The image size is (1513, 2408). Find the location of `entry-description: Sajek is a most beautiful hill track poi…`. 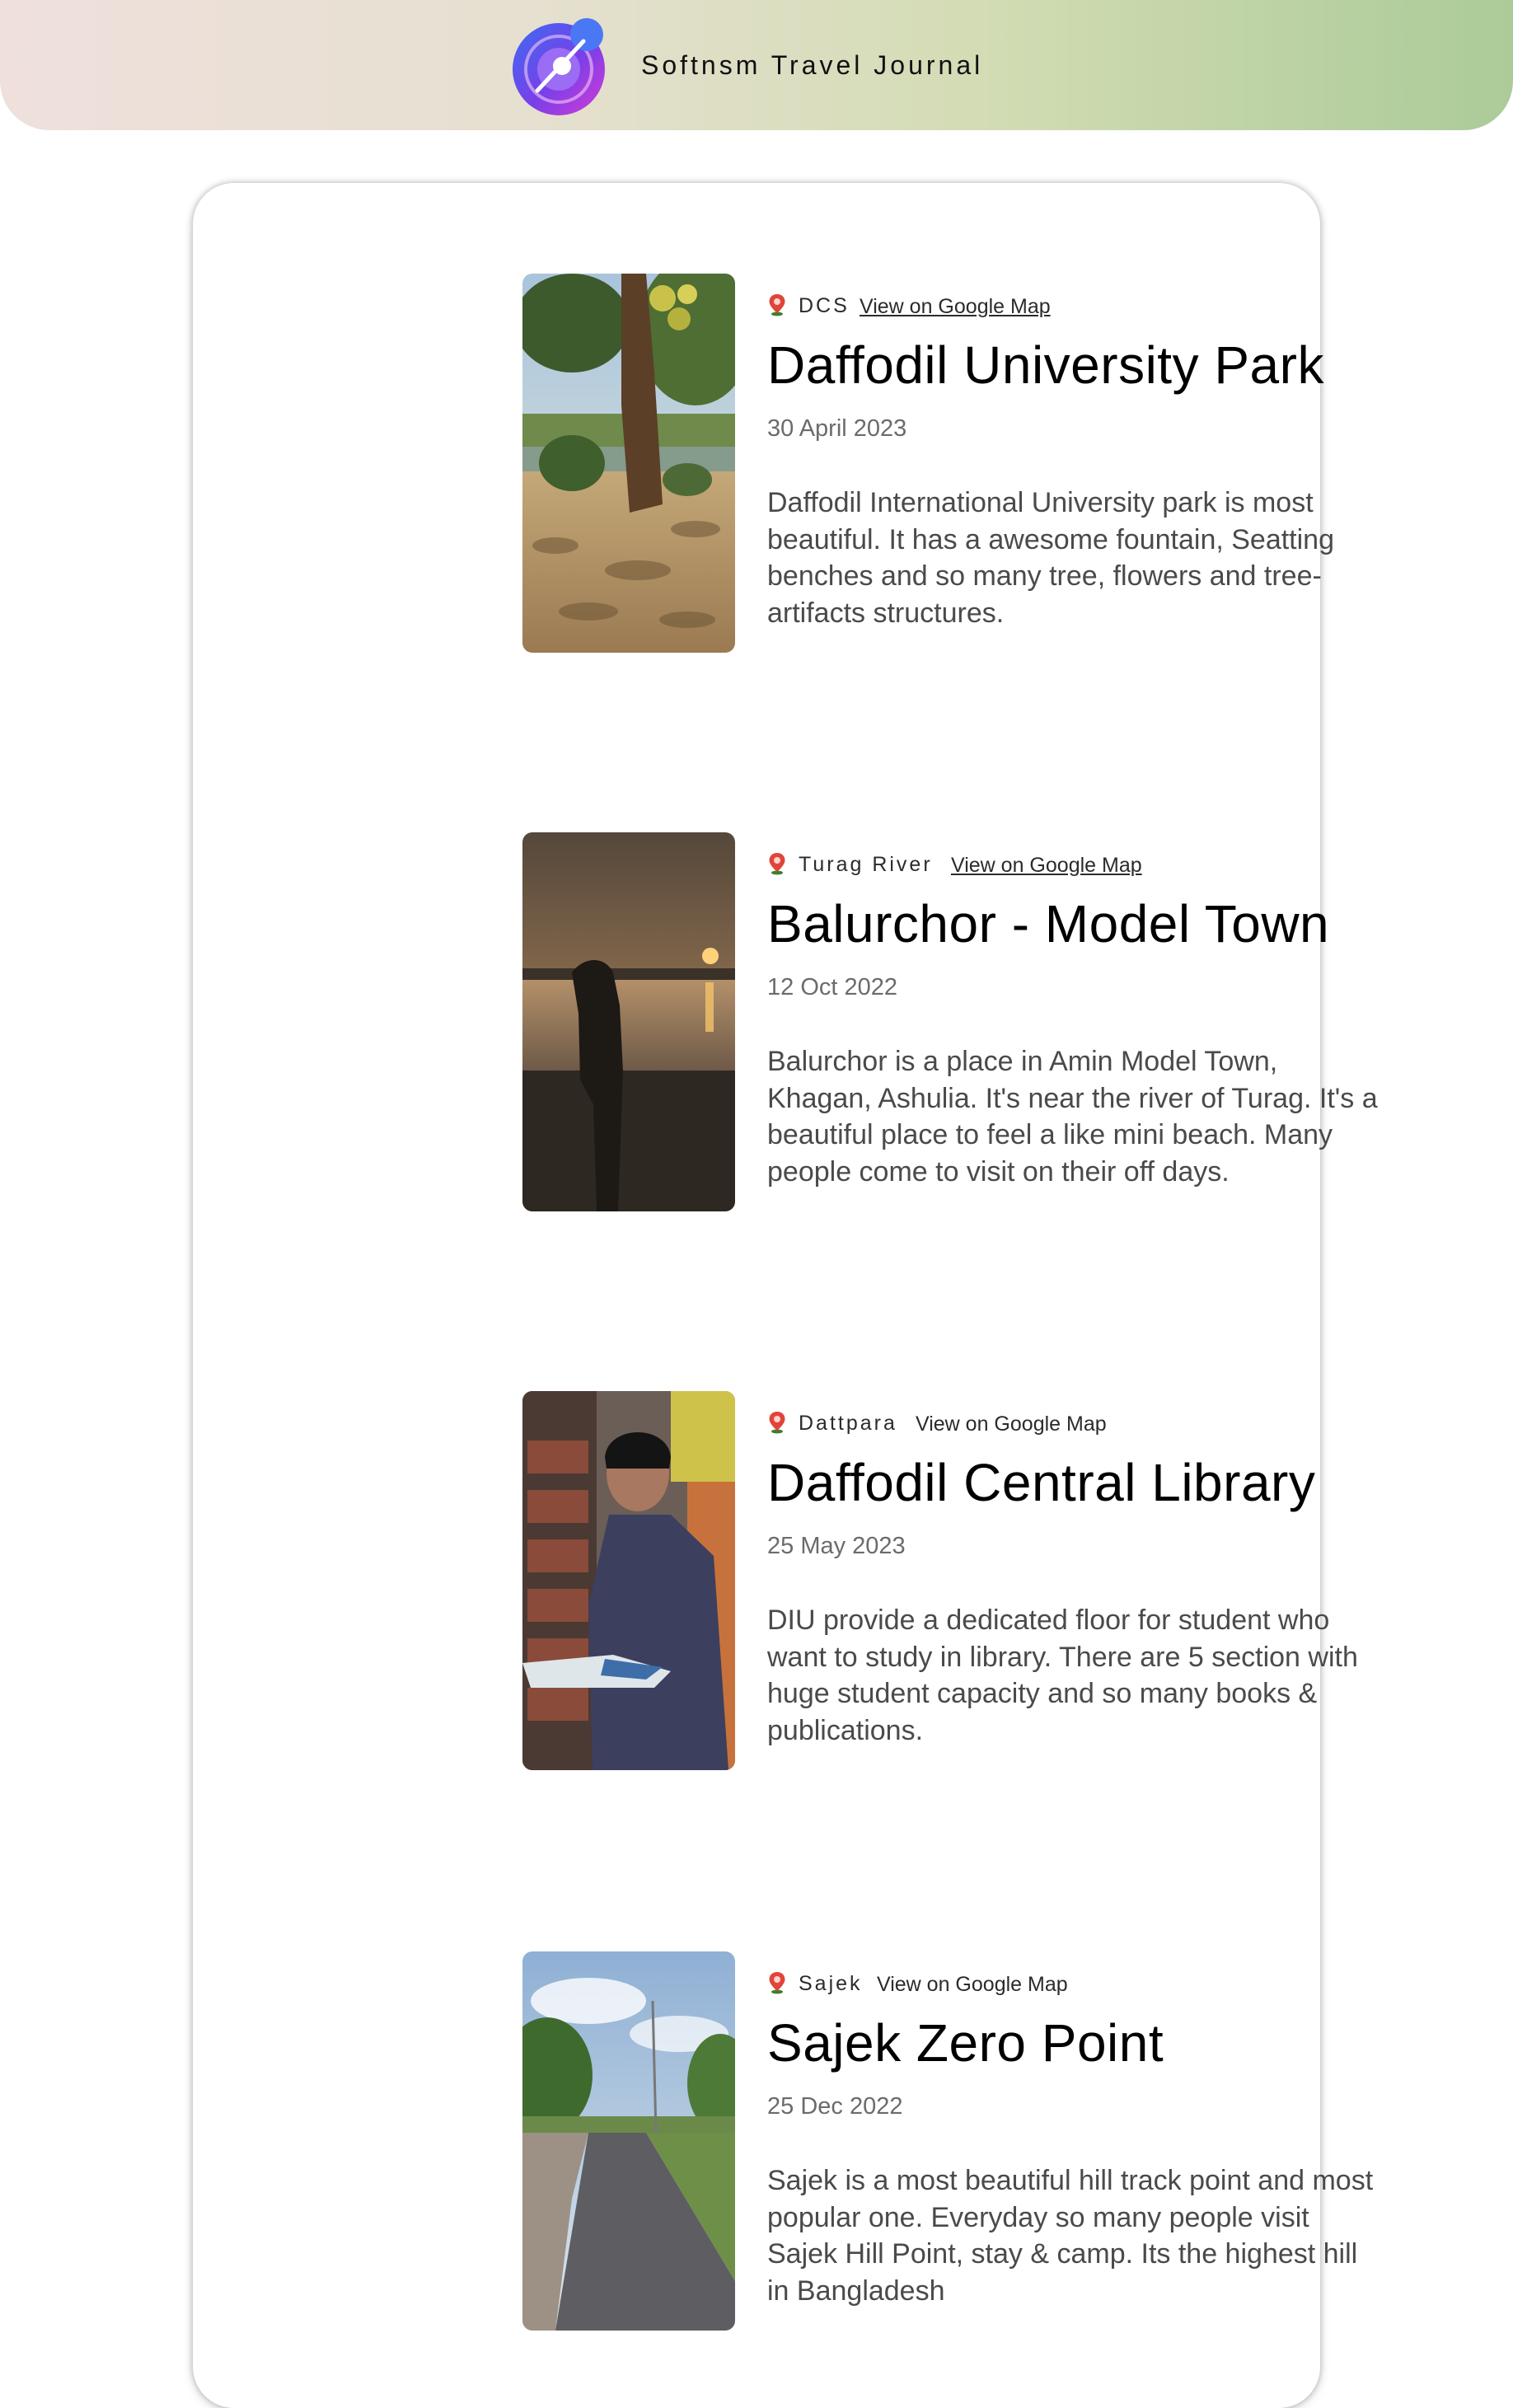

entry-description: Sajek is a most beautiful hill track poi… is located at coordinates (1071, 2236).